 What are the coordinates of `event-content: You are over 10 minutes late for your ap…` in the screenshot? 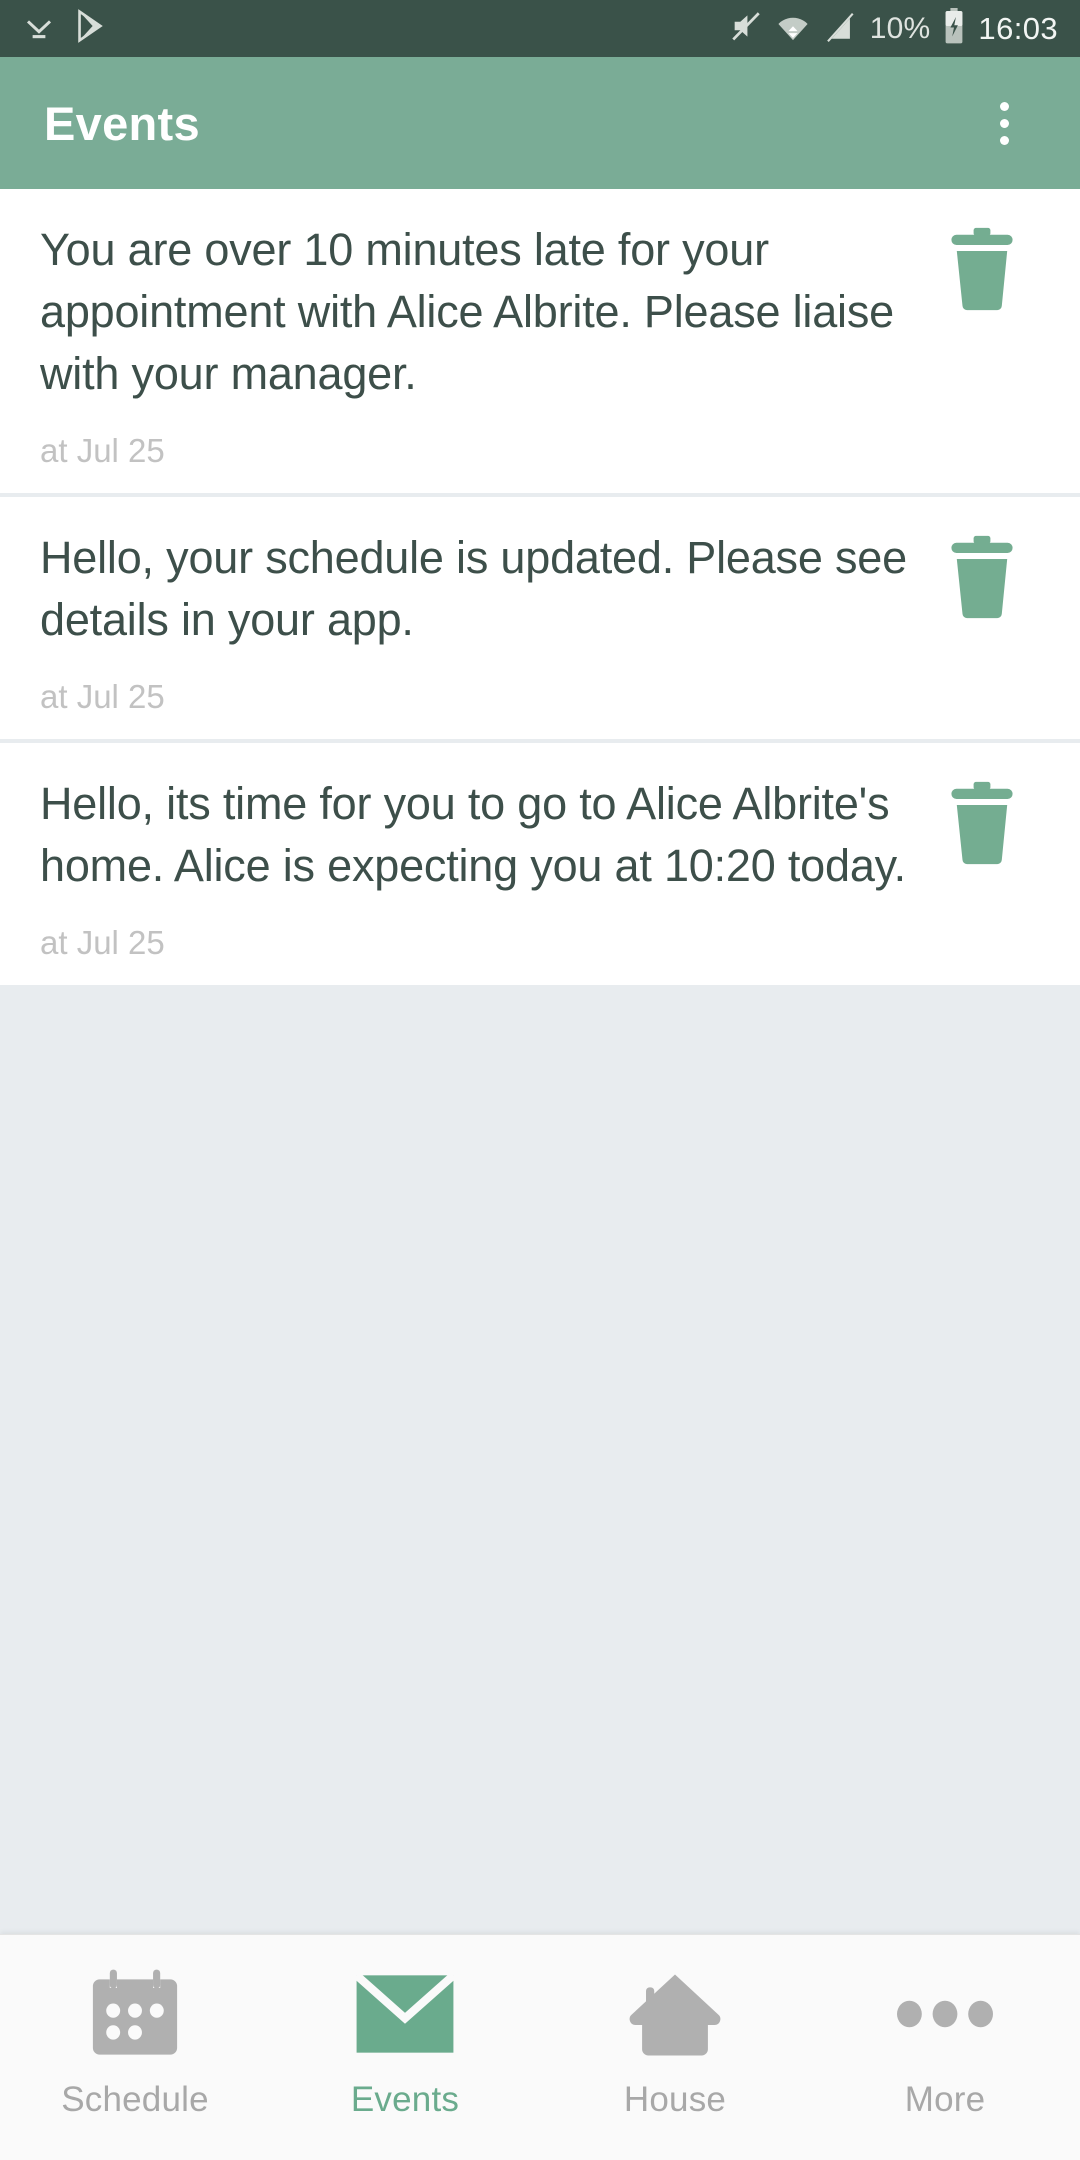 It's located at (492, 345).